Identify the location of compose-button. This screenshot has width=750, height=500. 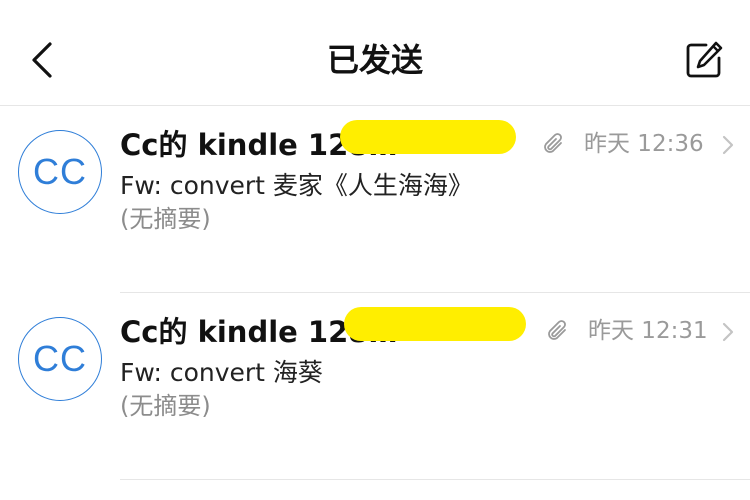
(704, 60).